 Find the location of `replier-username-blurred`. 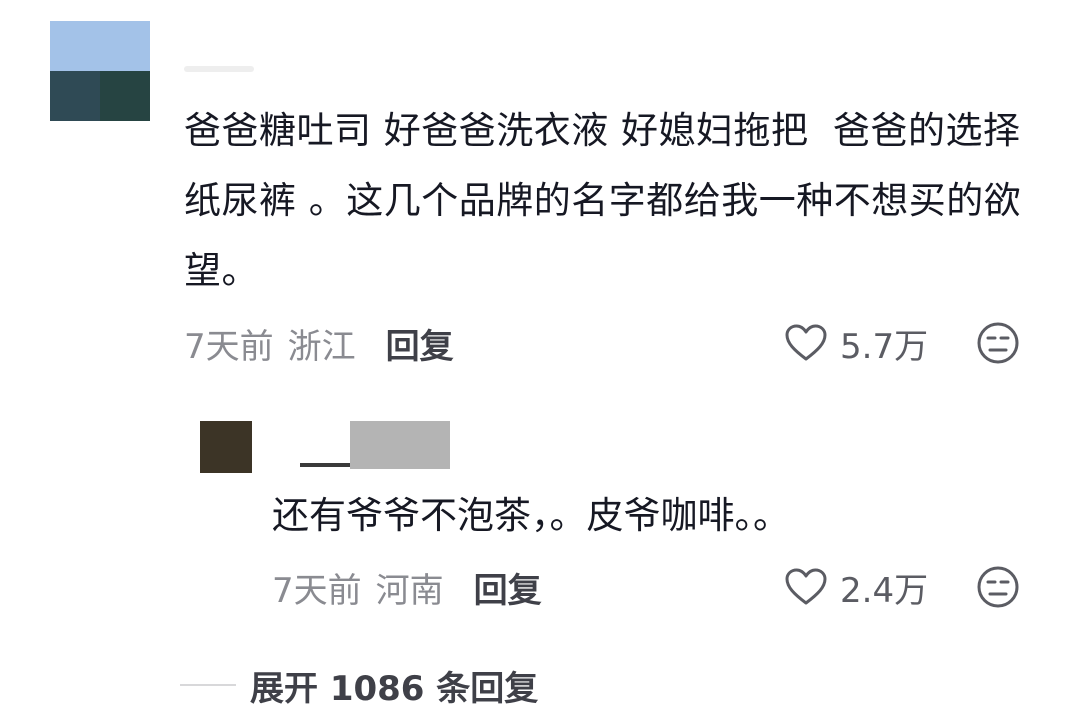

replier-username-blurred is located at coordinates (405, 446).